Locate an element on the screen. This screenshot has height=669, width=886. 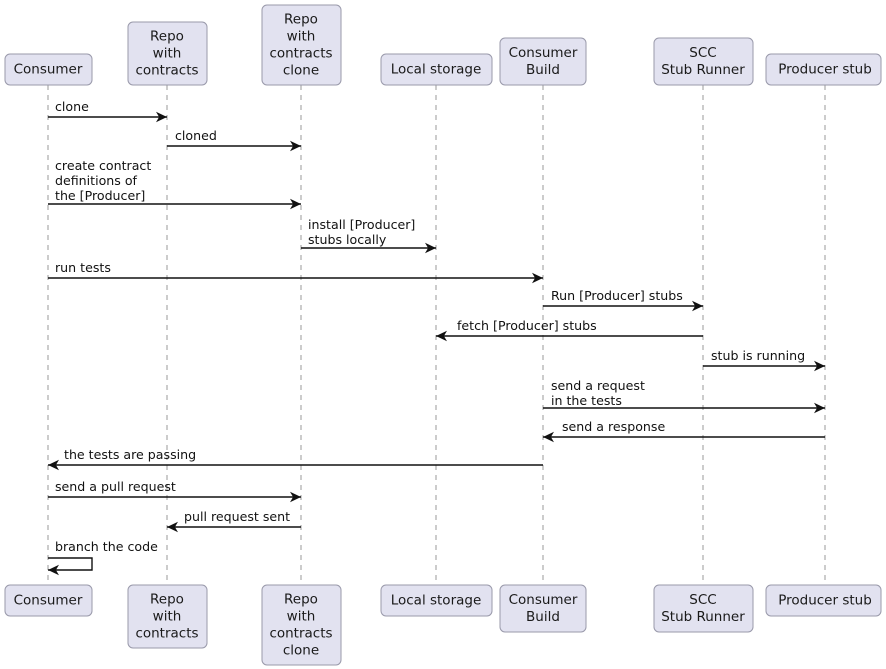
participant-repo-with-contracts-clone-bottom: Repowithcontractsclone is located at coordinates (301, 625).